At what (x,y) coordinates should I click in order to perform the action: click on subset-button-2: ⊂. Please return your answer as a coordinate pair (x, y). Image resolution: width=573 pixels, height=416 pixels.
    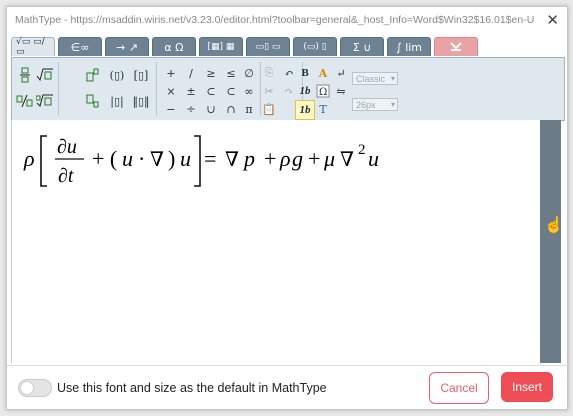
    Looking at the image, I should click on (231, 91).